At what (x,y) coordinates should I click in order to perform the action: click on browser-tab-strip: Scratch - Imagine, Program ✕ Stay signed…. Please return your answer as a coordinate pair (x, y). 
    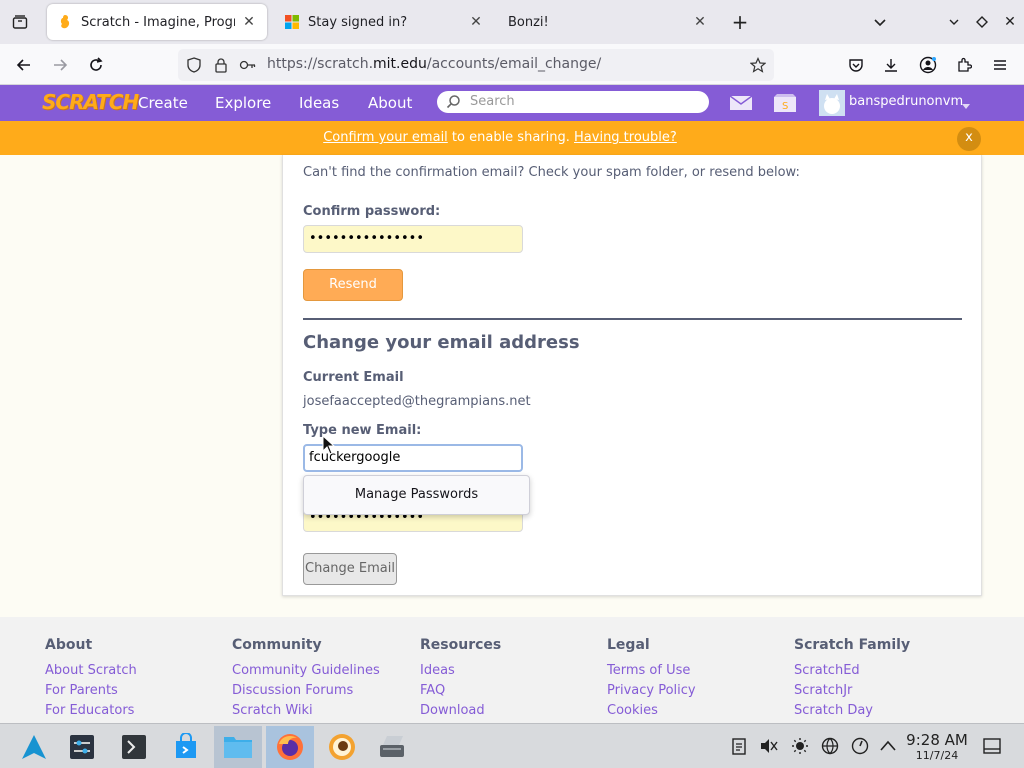
    Looking at the image, I should click on (512, 22).